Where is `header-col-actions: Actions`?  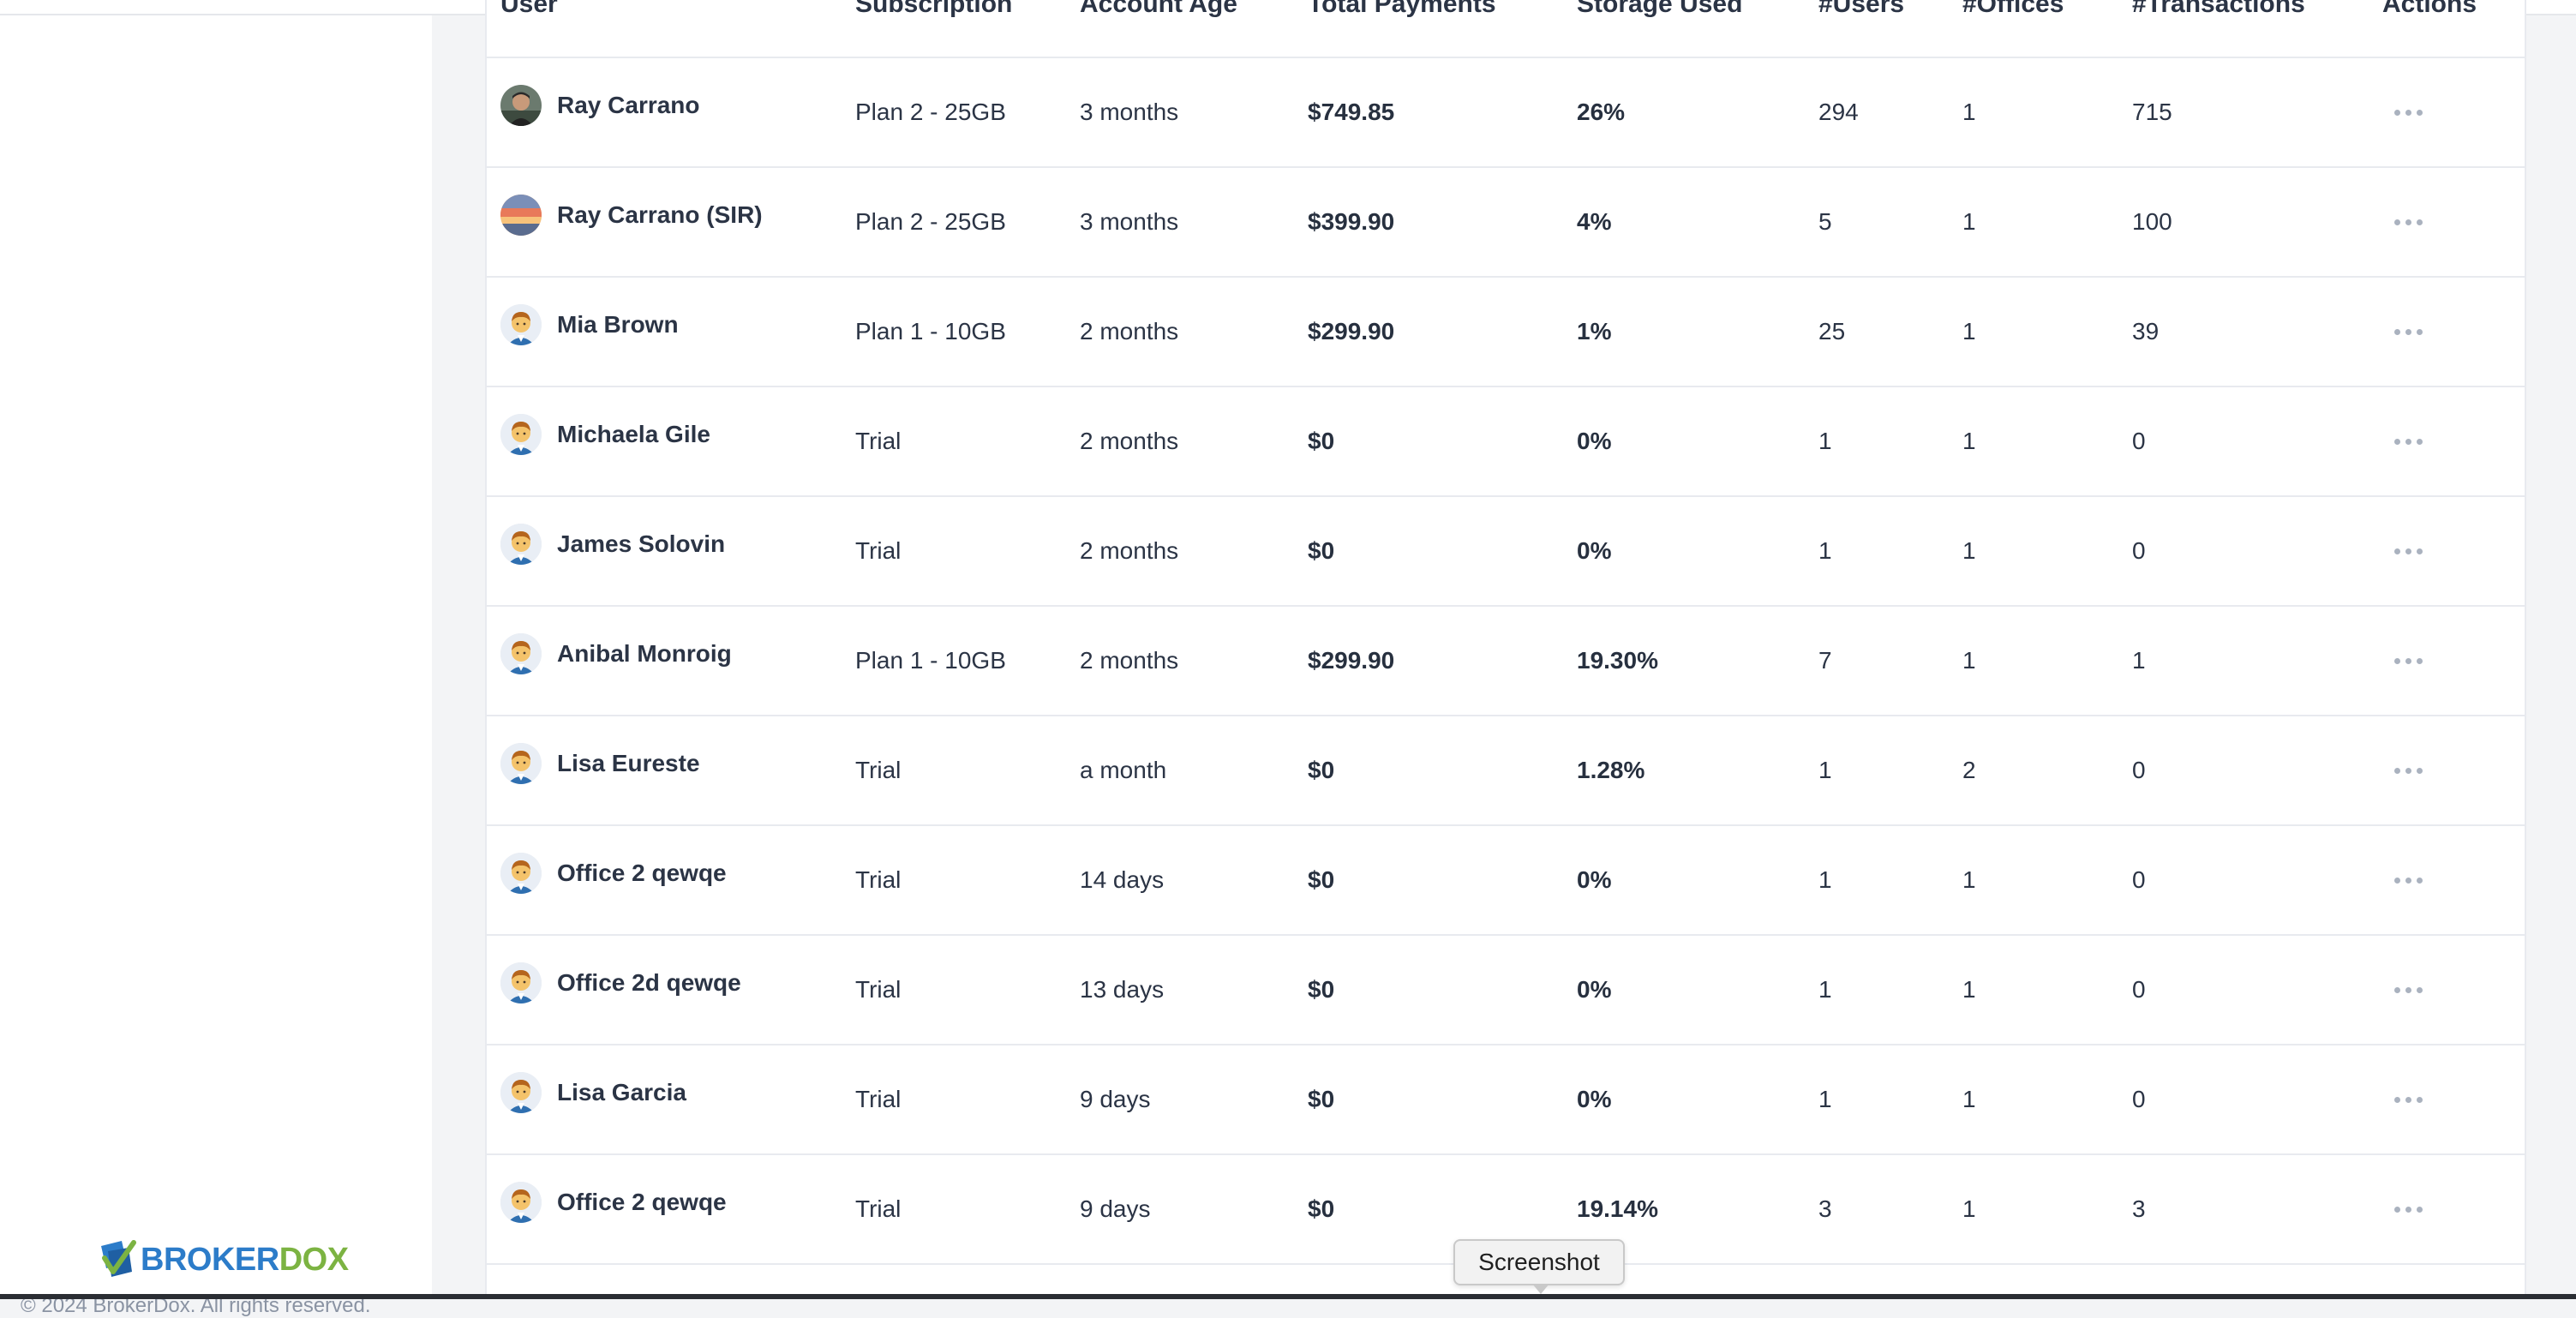
header-col-actions: Actions is located at coordinates (2429, 9).